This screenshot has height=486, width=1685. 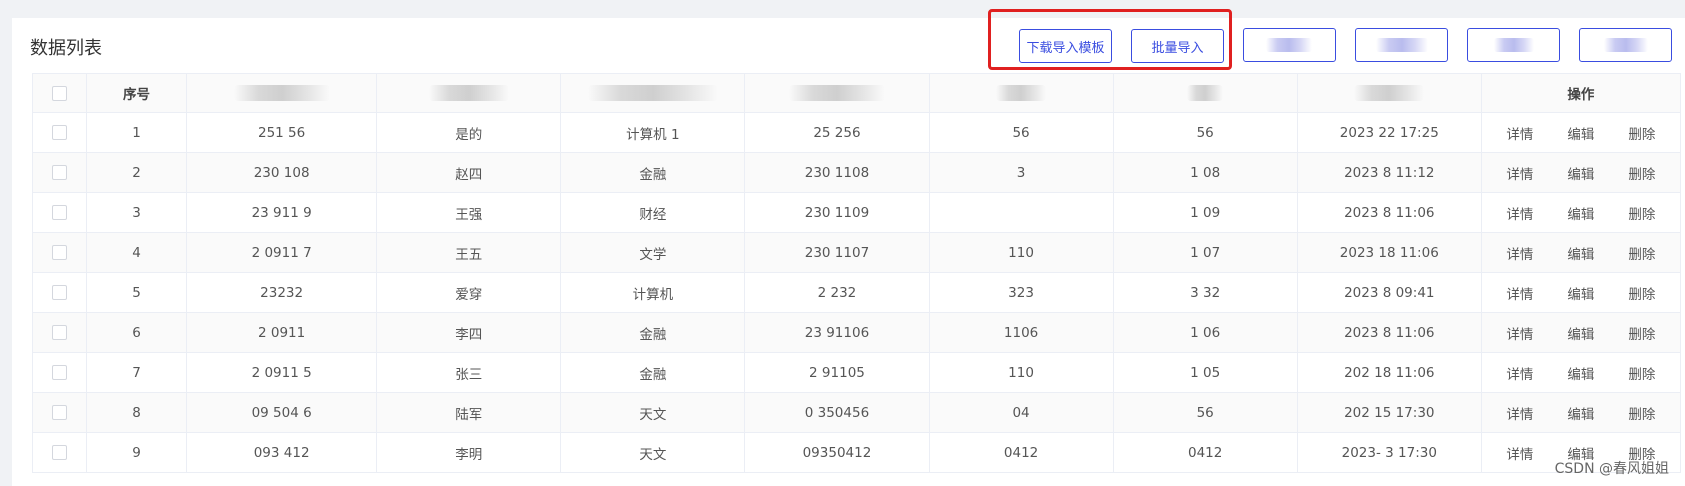 What do you see at coordinates (837, 332) in the screenshot?
I see `cell-col-4: 23 91106` at bounding box center [837, 332].